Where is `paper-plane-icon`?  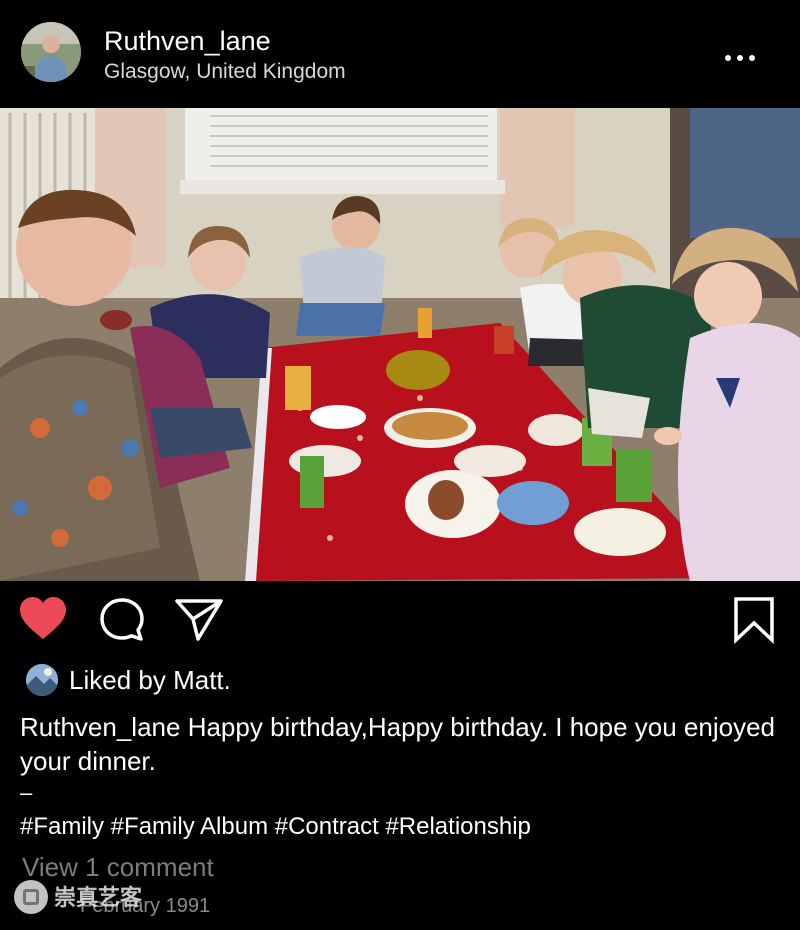 paper-plane-icon is located at coordinates (199, 620).